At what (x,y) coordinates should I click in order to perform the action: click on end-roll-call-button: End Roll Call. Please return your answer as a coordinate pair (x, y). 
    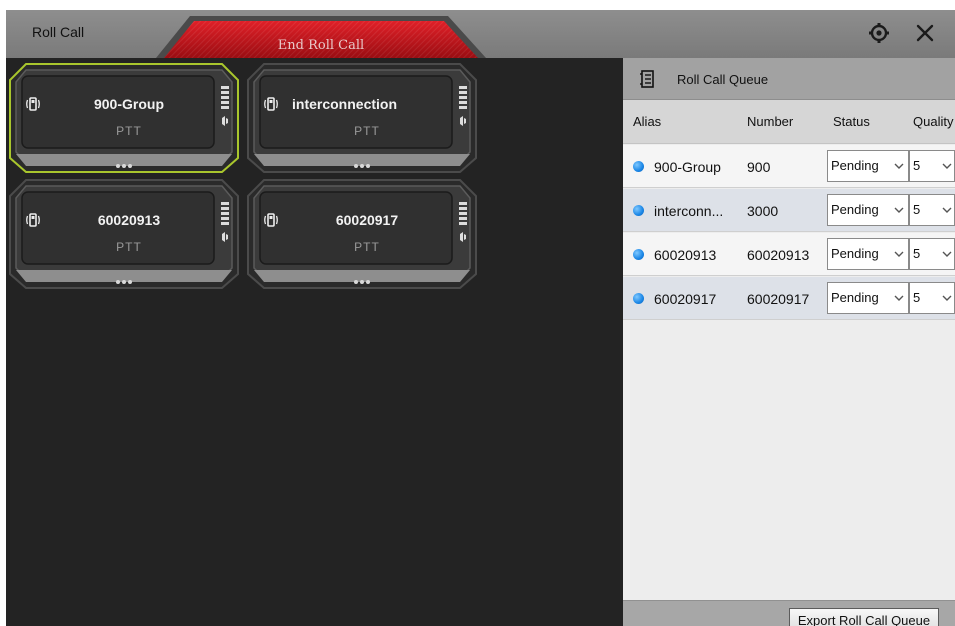
    Looking at the image, I should click on (321, 36).